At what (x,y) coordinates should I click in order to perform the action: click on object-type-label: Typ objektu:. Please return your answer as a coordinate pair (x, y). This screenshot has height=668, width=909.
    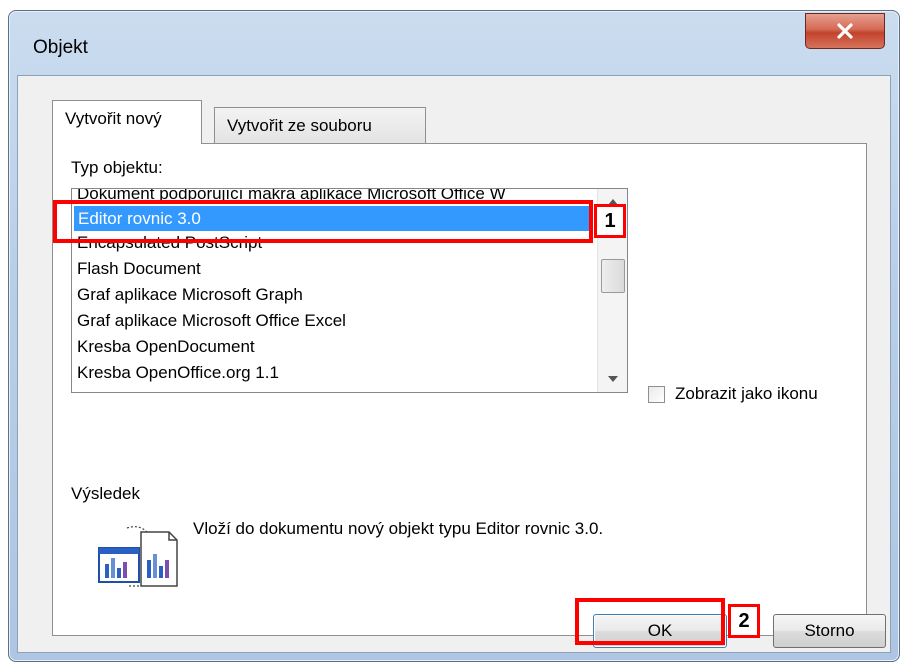
    Looking at the image, I should click on (117, 167).